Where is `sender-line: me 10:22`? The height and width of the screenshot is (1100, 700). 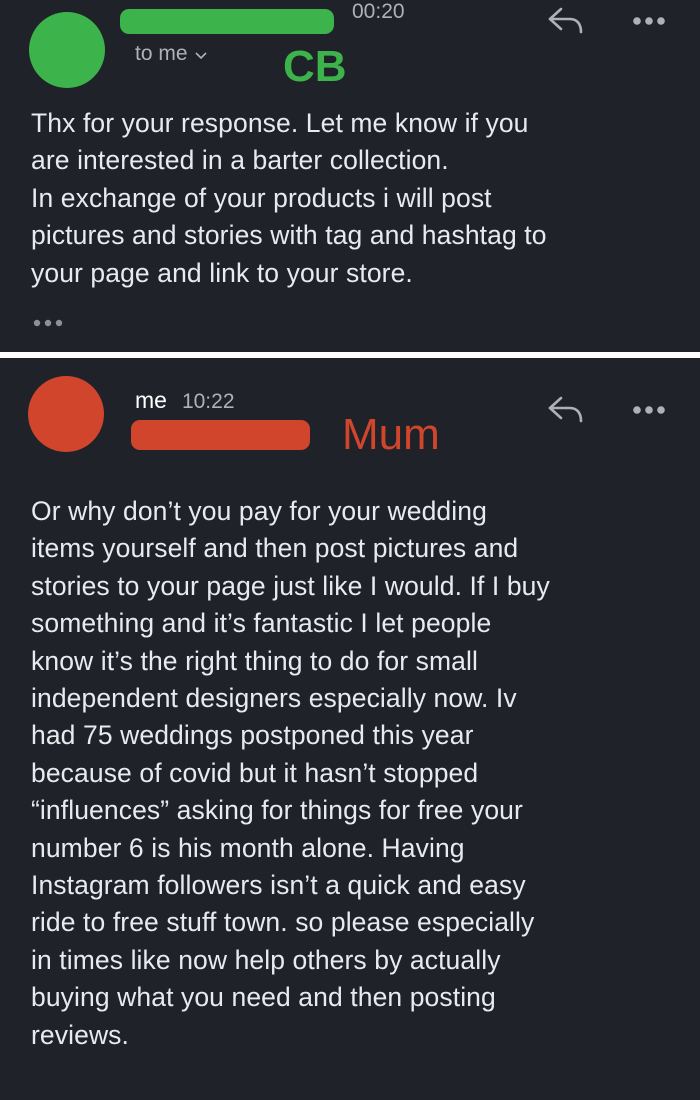 sender-line: me 10:22 is located at coordinates (185, 400).